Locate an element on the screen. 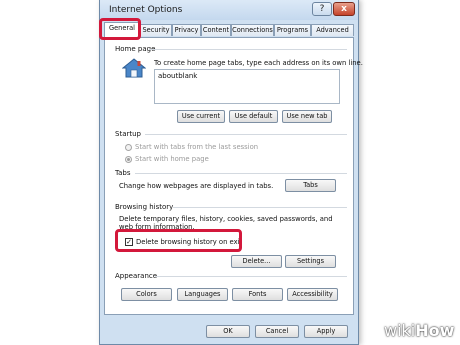 The height and width of the screenshot is (345, 460). tab-connections: Connections is located at coordinates (252, 30).